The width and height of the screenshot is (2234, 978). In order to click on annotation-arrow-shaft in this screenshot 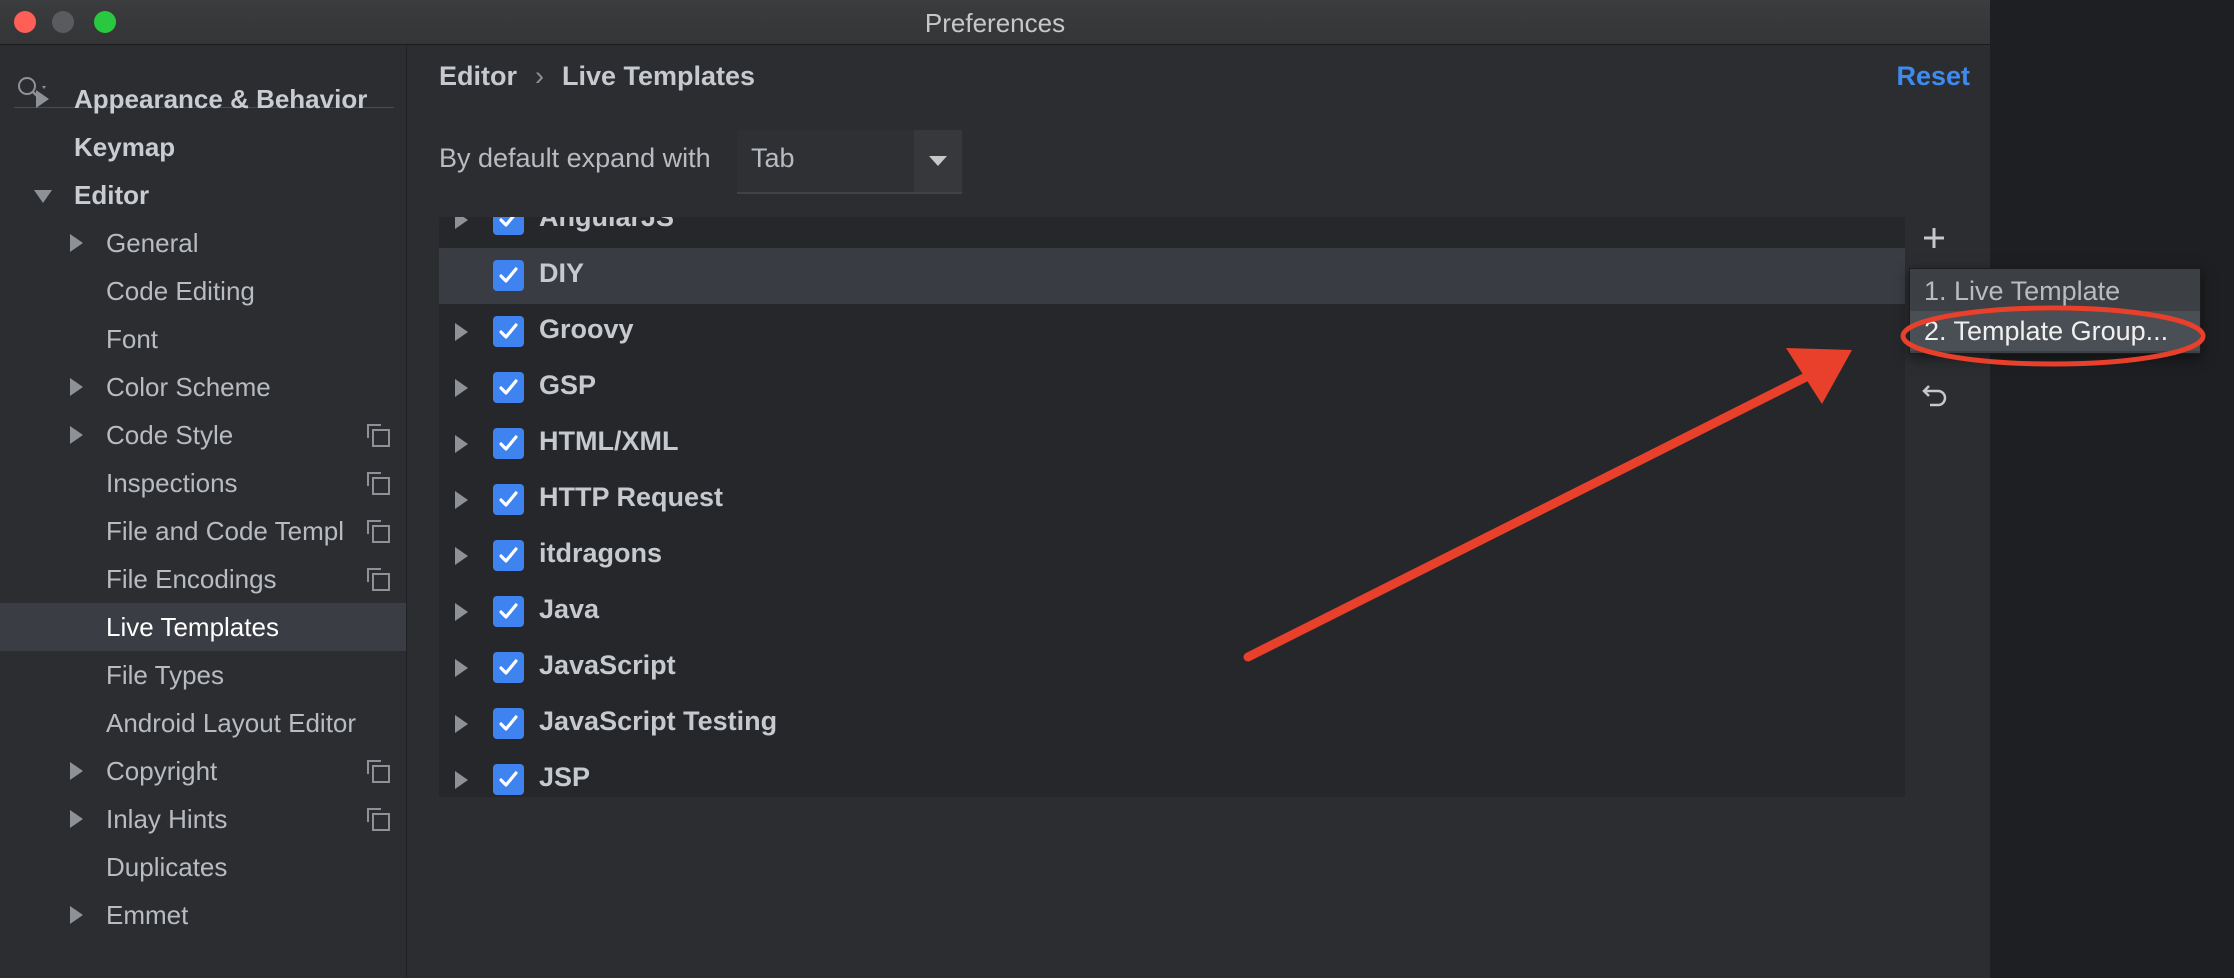, I will do `click(1529, 516)`.